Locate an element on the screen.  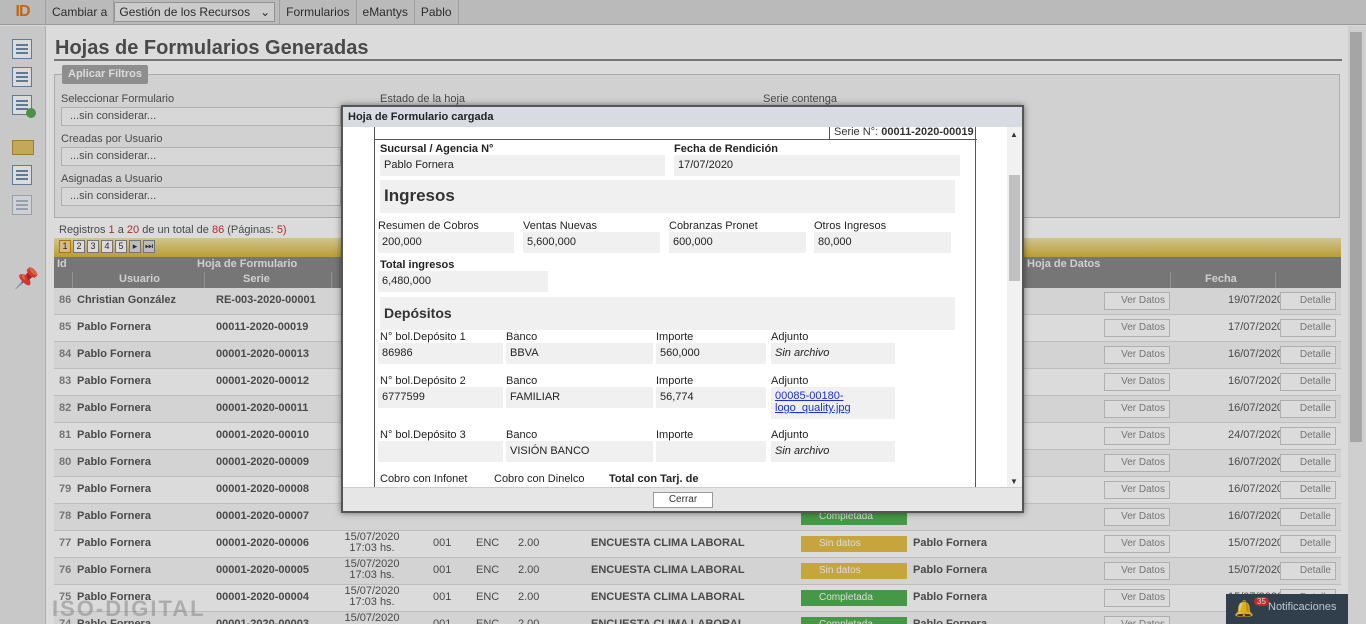
deposit-2-bank: FAMILIAR is located at coordinates (579, 397).